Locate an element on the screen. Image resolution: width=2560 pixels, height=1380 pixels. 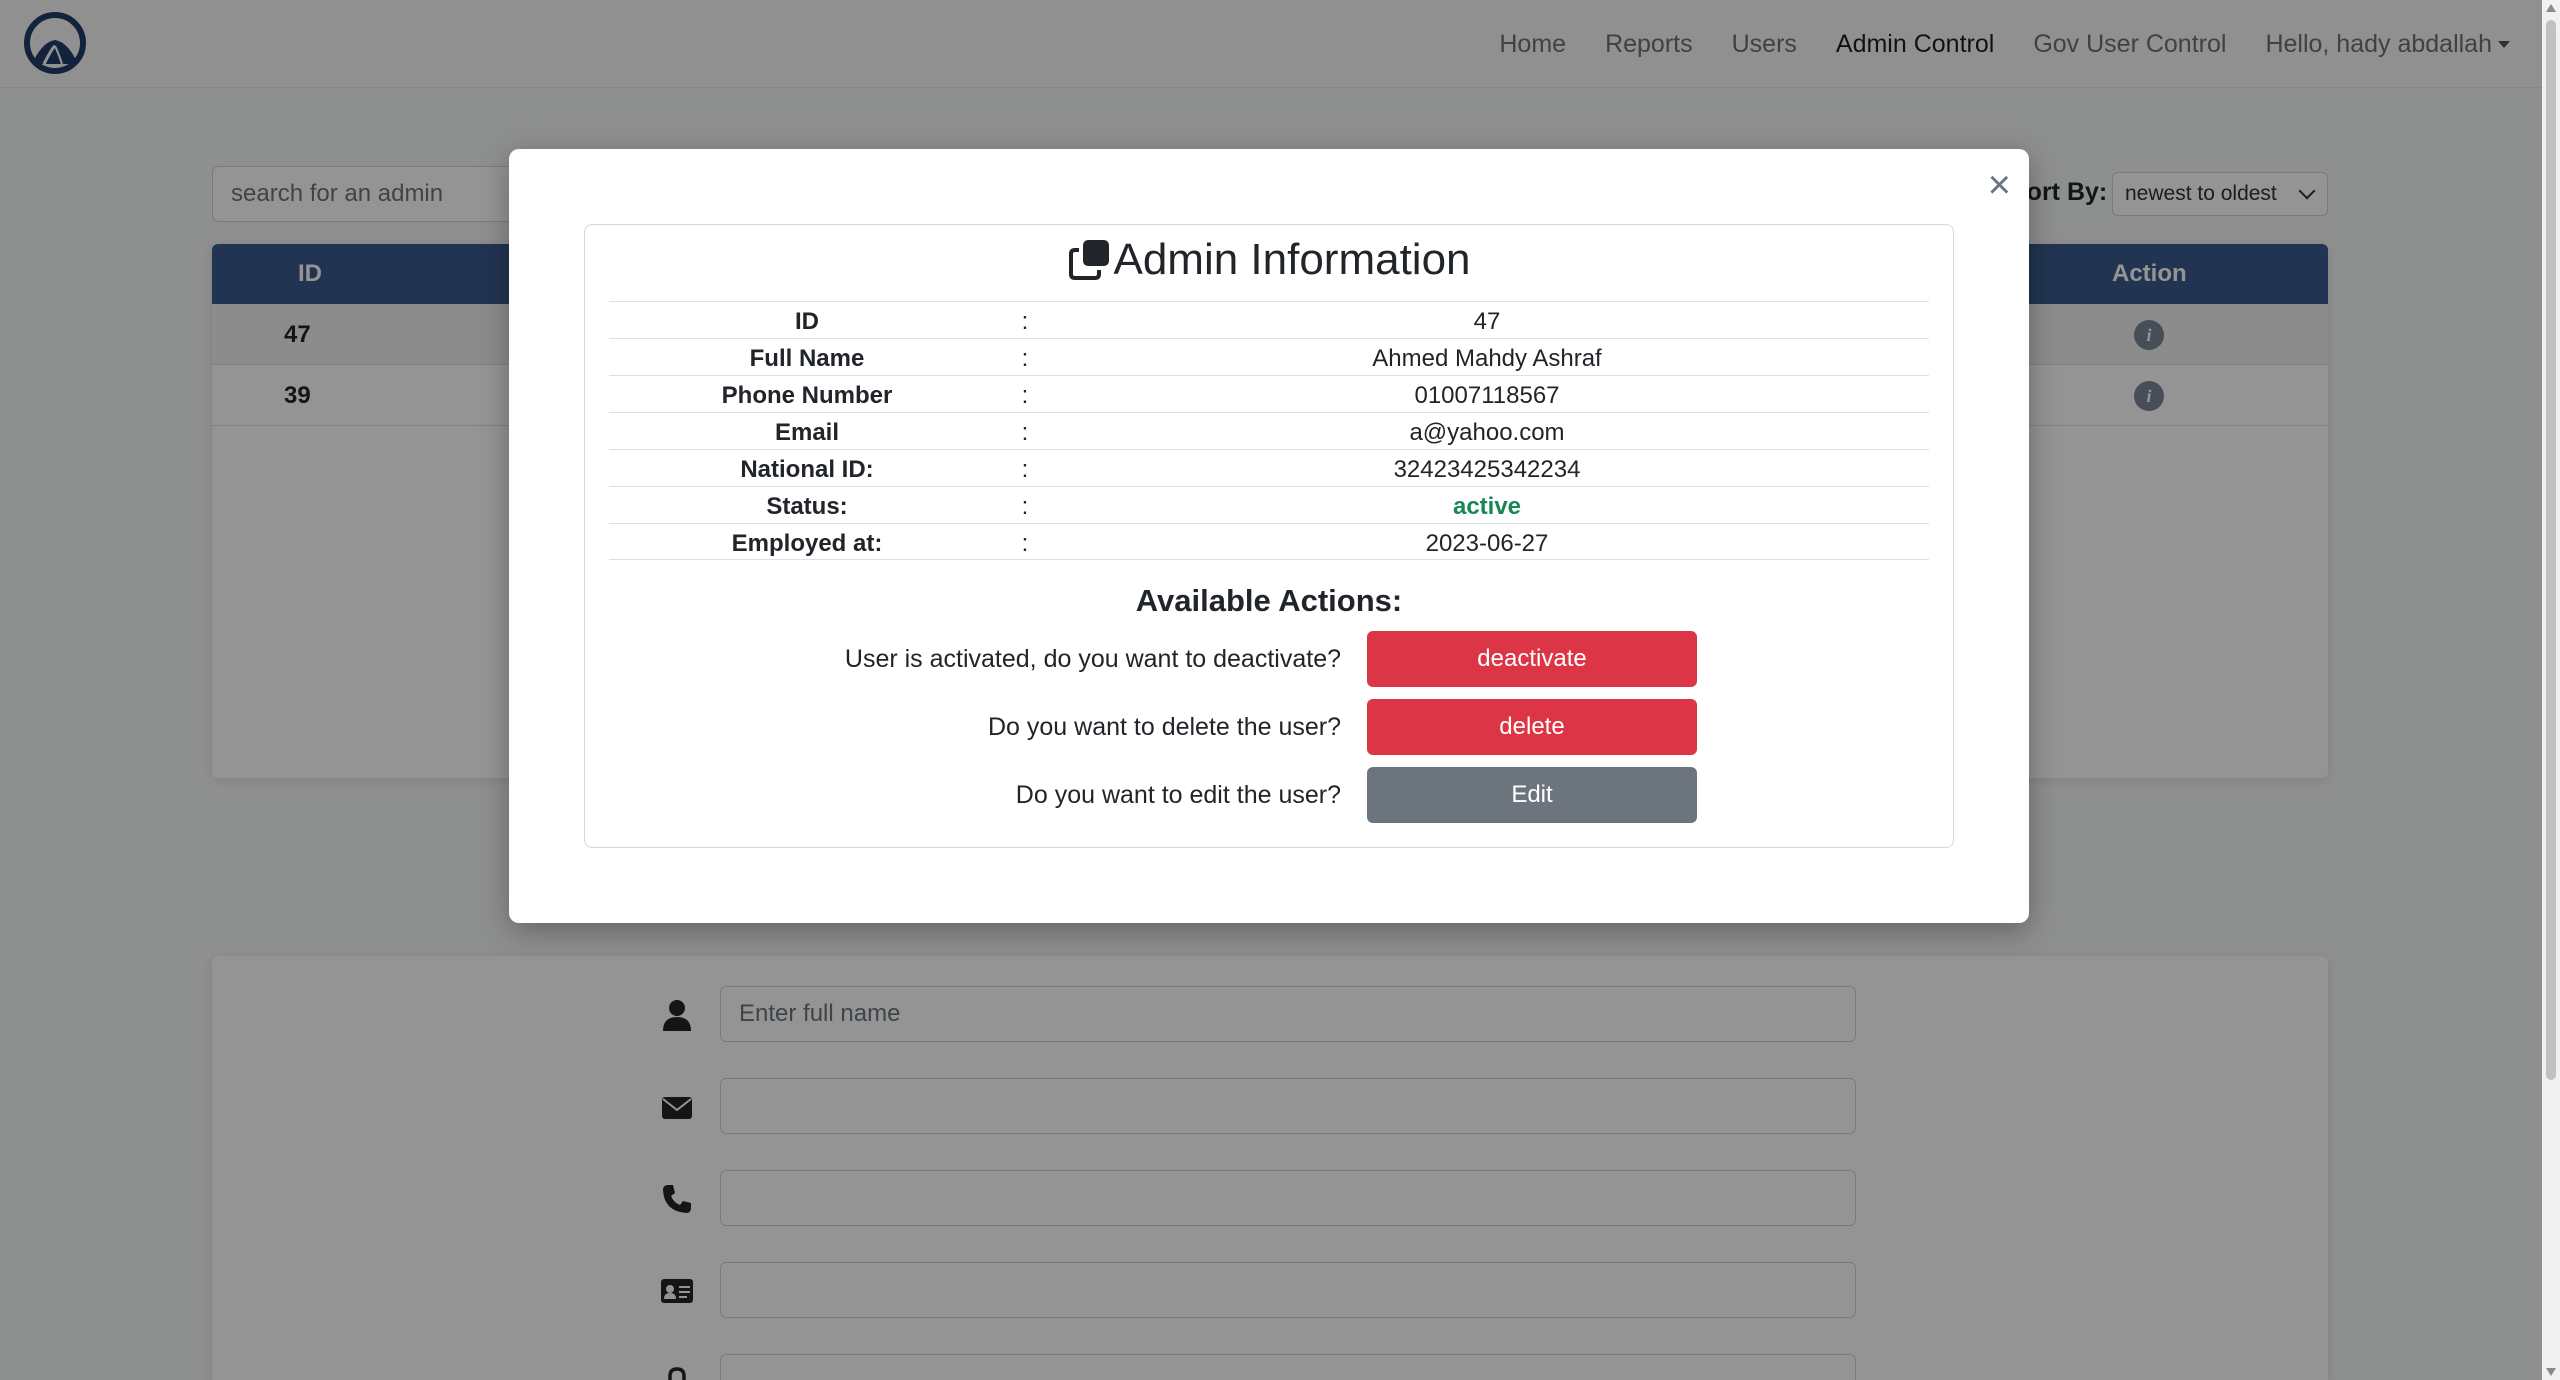
info-value: 47 is located at coordinates (1487, 321).